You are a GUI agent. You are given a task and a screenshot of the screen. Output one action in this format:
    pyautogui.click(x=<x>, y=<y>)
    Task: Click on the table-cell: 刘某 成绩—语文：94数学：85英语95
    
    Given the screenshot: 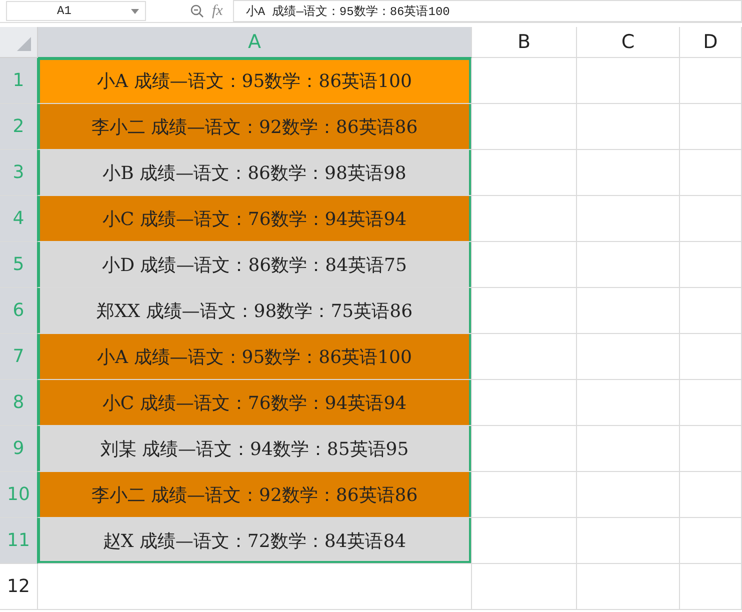 What is the action you would take?
    pyautogui.click(x=255, y=449)
    